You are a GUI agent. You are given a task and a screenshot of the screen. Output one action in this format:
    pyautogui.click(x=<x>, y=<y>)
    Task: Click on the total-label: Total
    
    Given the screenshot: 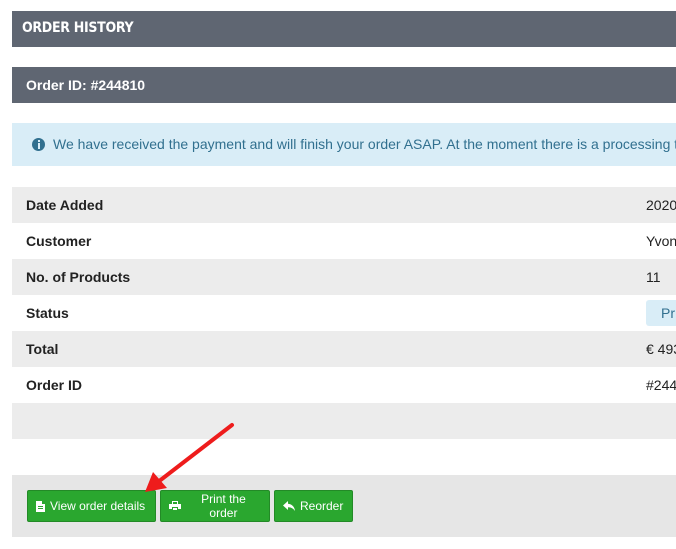 What is the action you would take?
    pyautogui.click(x=42, y=349)
    